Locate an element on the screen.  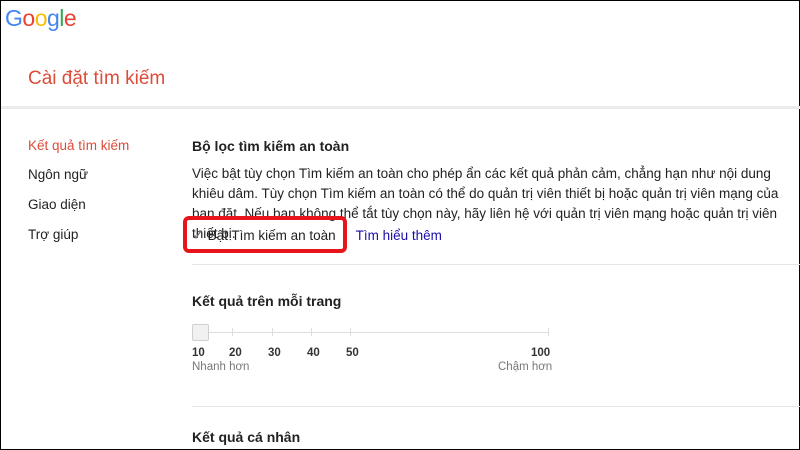
tick-label: 20 is located at coordinates (235, 353).